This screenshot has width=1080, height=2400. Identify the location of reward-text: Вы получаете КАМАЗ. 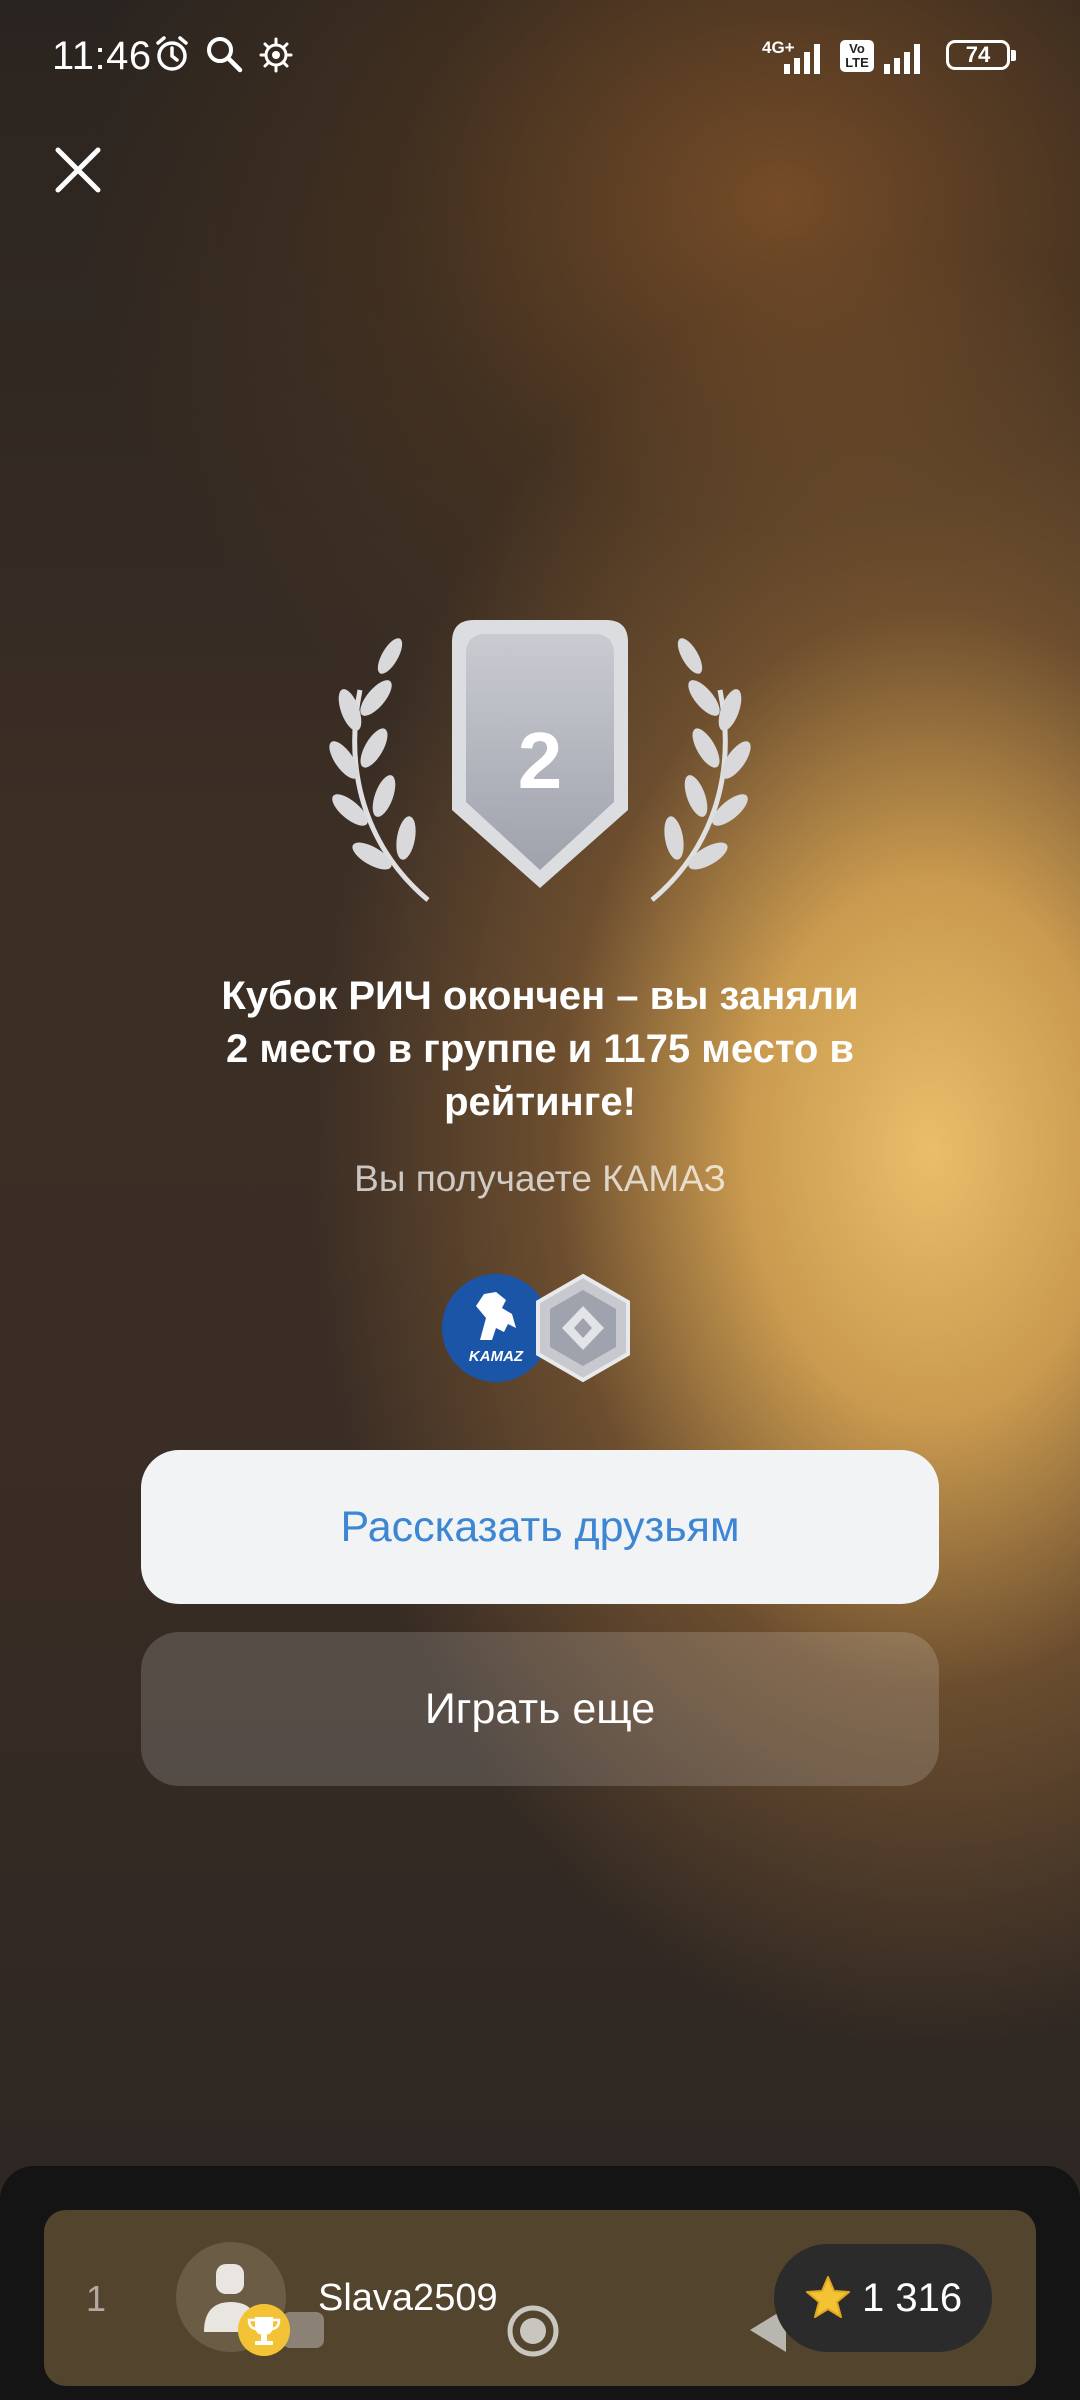
(540, 1178).